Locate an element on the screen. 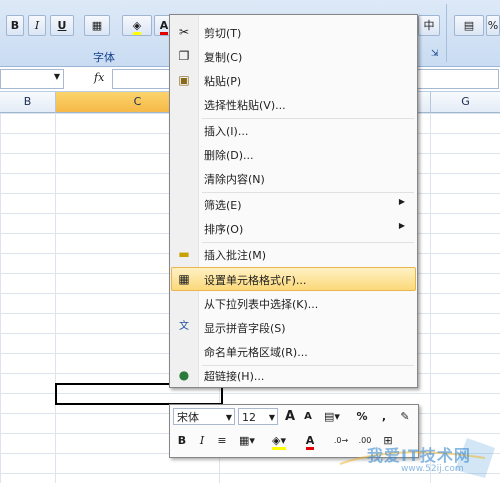 The image size is (500, 486). menu-item-label: 排序(O) is located at coordinates (224, 229).